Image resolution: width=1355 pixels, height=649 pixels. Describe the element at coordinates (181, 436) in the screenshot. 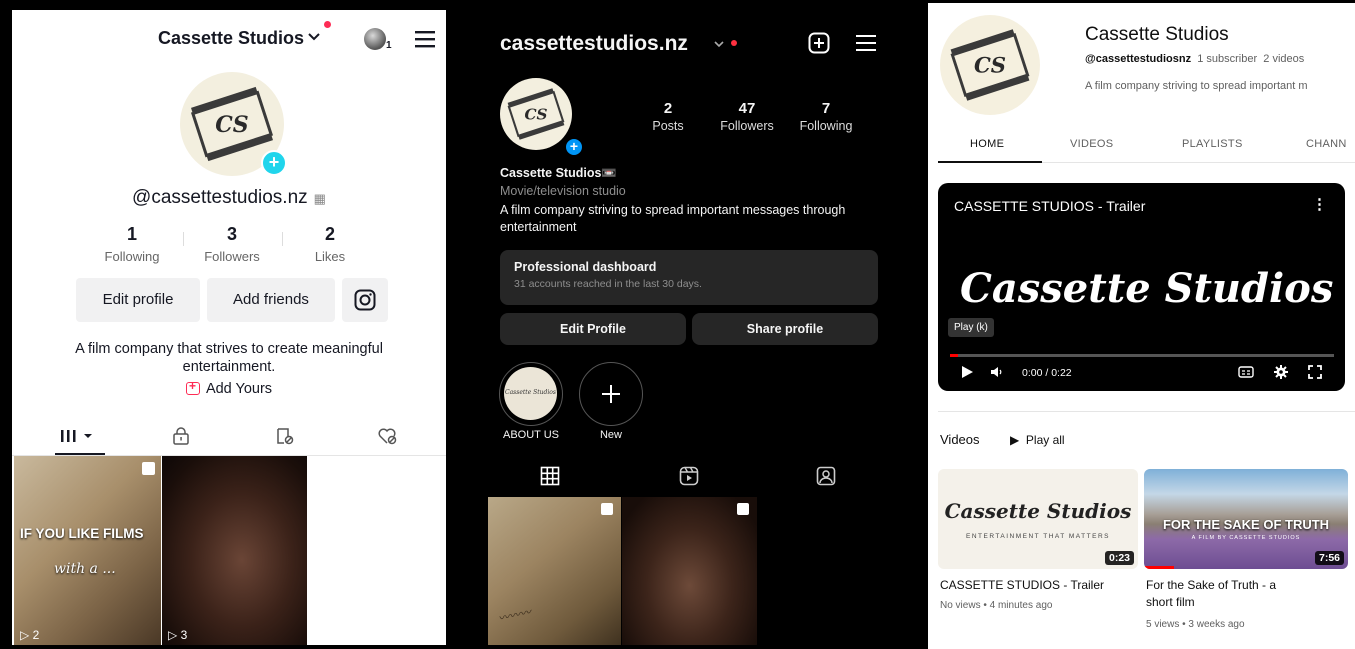

I see `lock-tab-icon` at that location.